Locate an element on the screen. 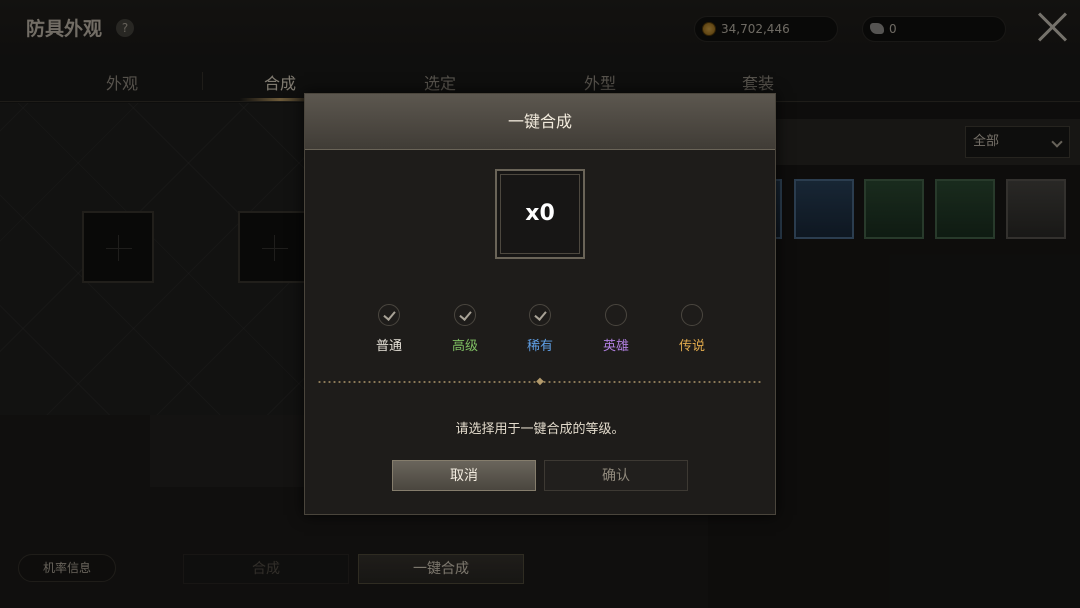 The width and height of the screenshot is (1080, 608). cancel-button: 取消 is located at coordinates (464, 475).